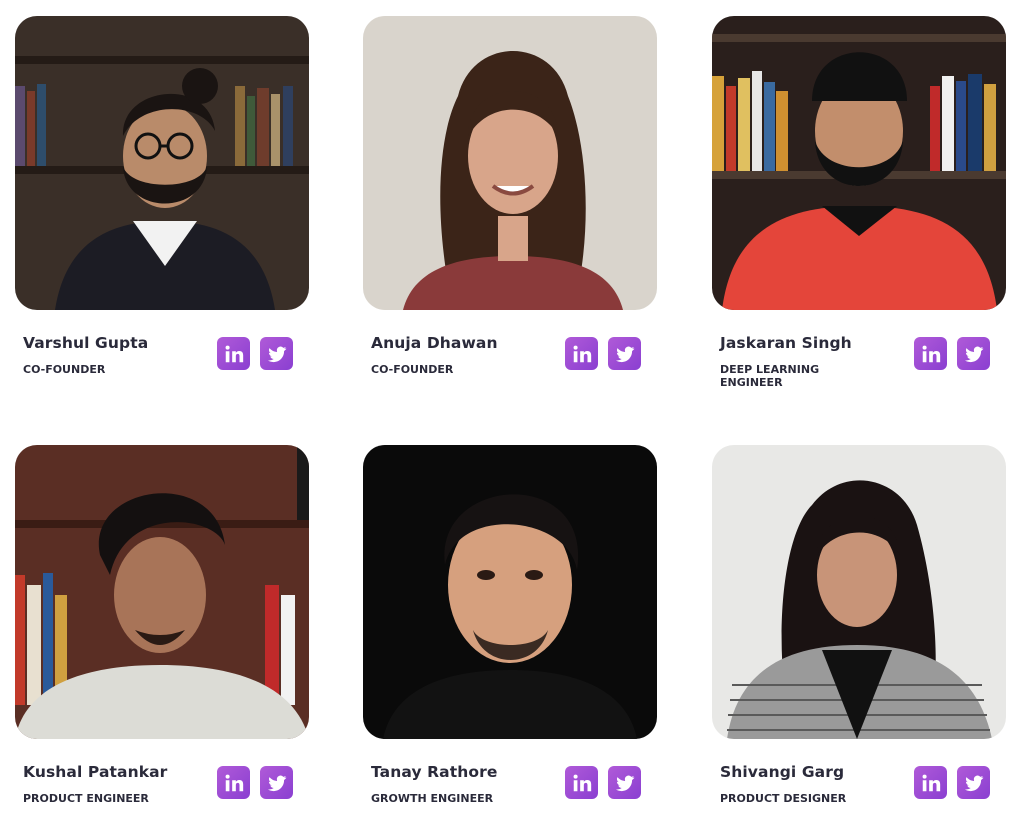 This screenshot has height=825, width=1024. Describe the element at coordinates (86, 798) in the screenshot. I see `member-role: PRODUCT ENGINEER` at that location.